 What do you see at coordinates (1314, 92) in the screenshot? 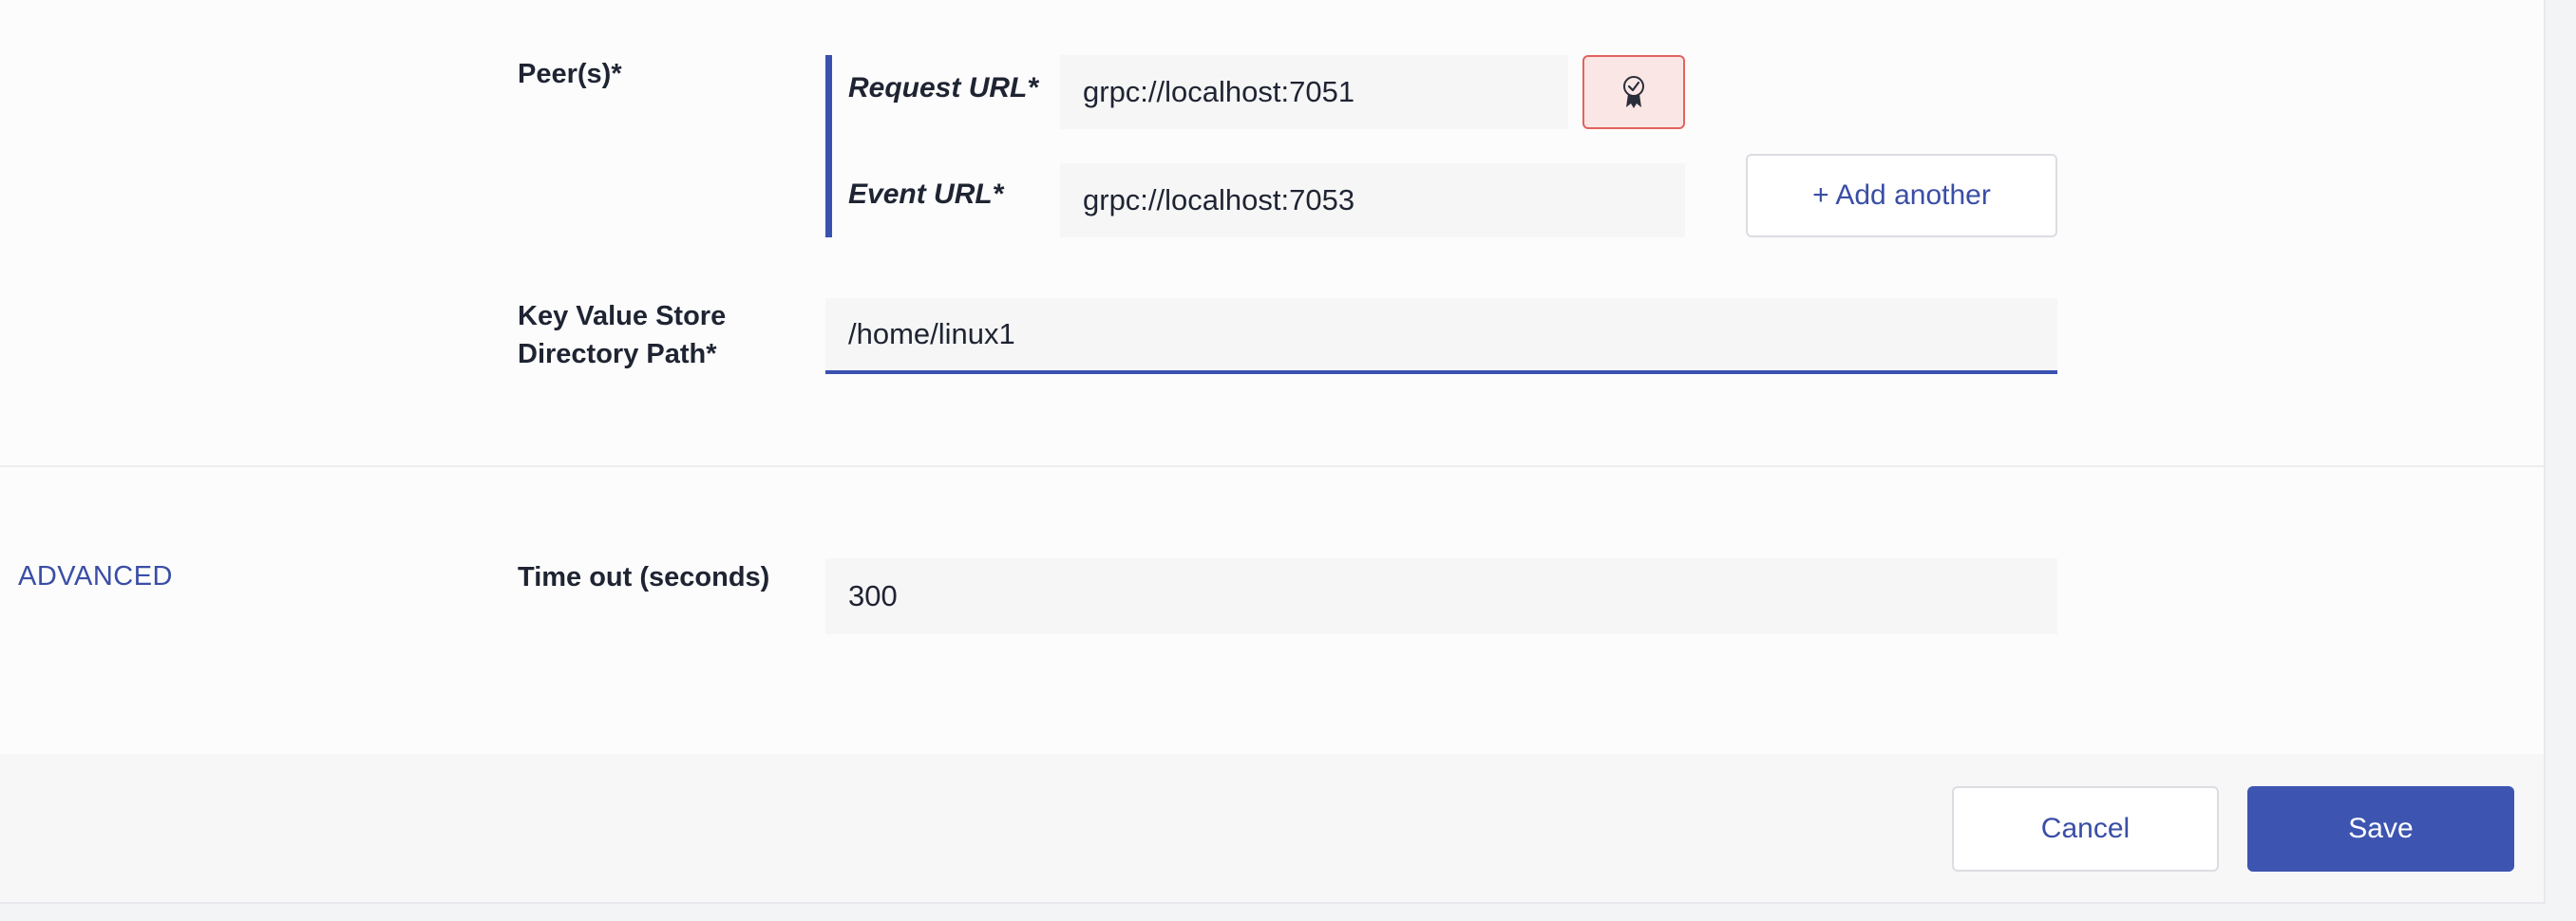
I see `request-url-input` at bounding box center [1314, 92].